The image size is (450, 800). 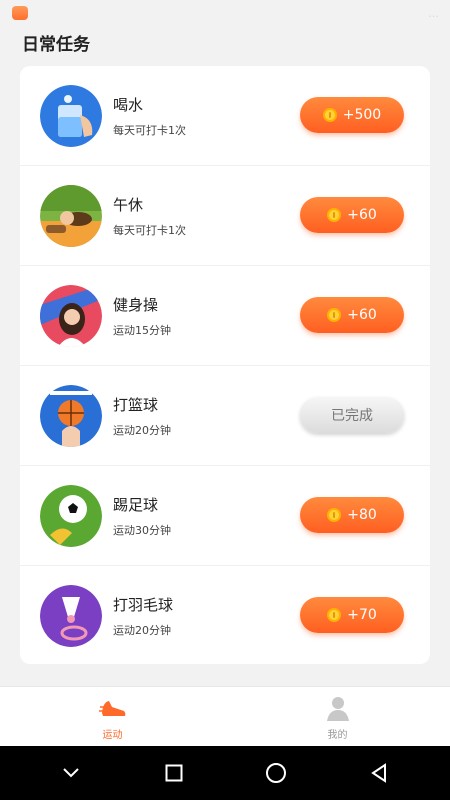 I want to click on triangle-back-icon, so click(x=378, y=773).